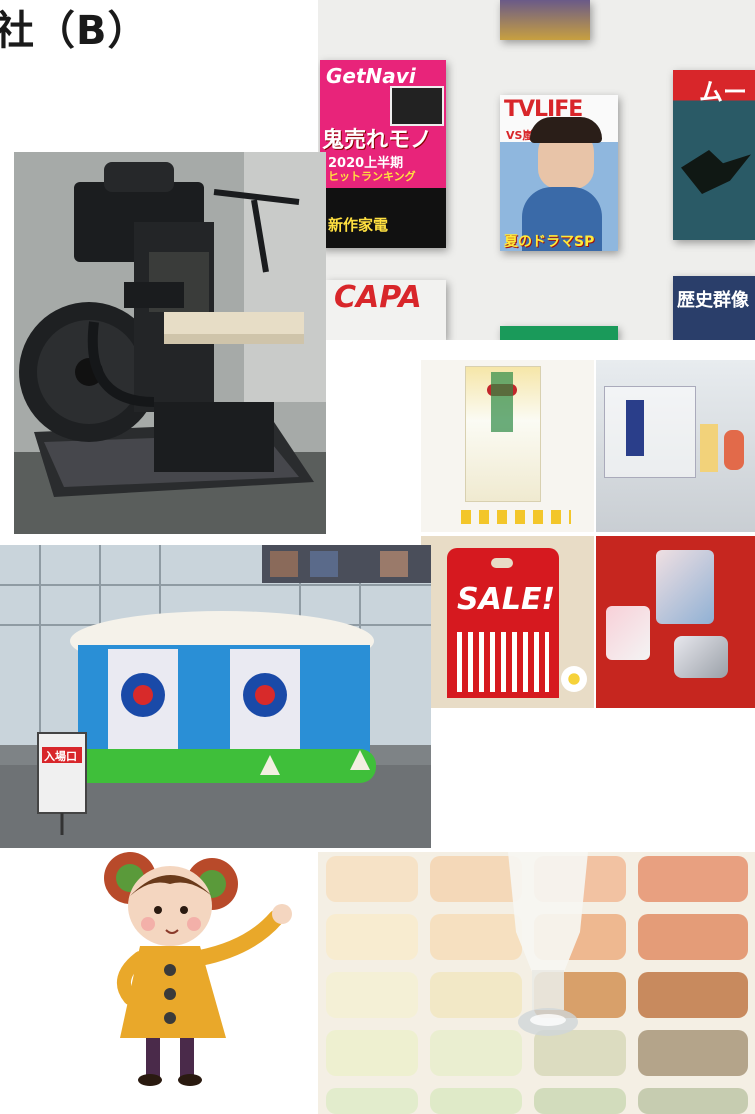 Image resolution: width=755 pixels, height=1114 pixels. What do you see at coordinates (74, 31) in the screenshot?
I see `page-title: 社（B）` at bounding box center [74, 31].